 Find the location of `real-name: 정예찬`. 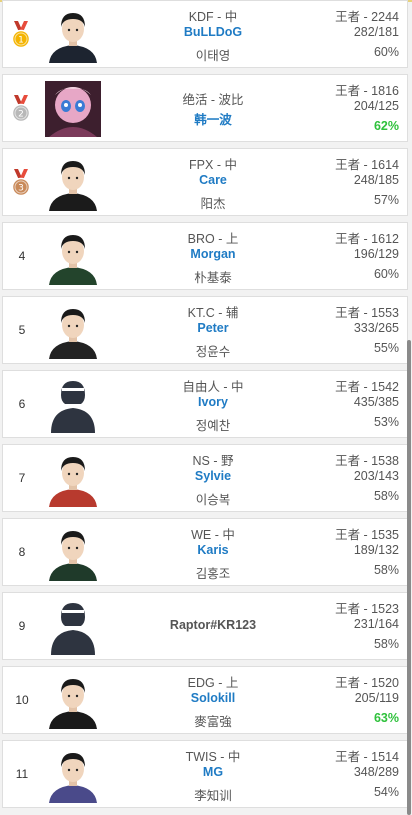

real-name: 정예찬 is located at coordinates (213, 426).